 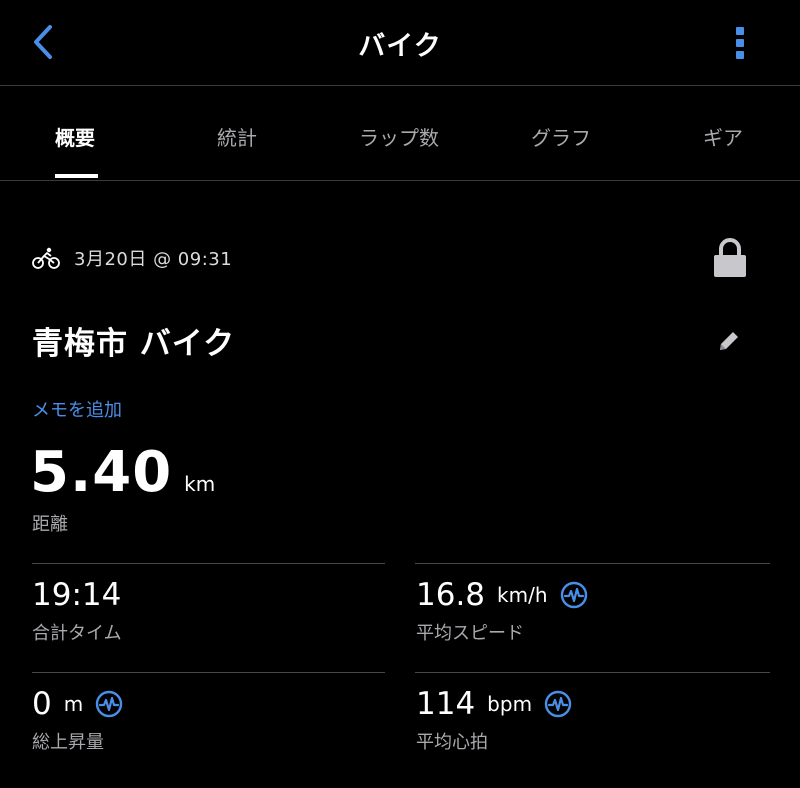 What do you see at coordinates (101, 472) in the screenshot?
I see `distance-value: 5.40` at bounding box center [101, 472].